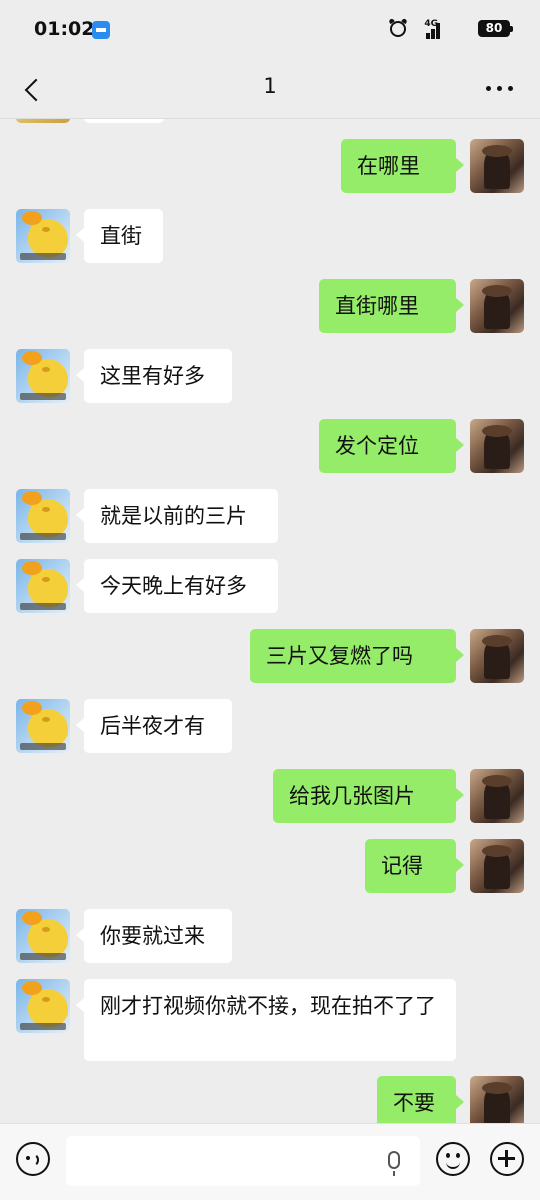  I want to click on message-row: 三片又复燃了吗, so click(270, 656).